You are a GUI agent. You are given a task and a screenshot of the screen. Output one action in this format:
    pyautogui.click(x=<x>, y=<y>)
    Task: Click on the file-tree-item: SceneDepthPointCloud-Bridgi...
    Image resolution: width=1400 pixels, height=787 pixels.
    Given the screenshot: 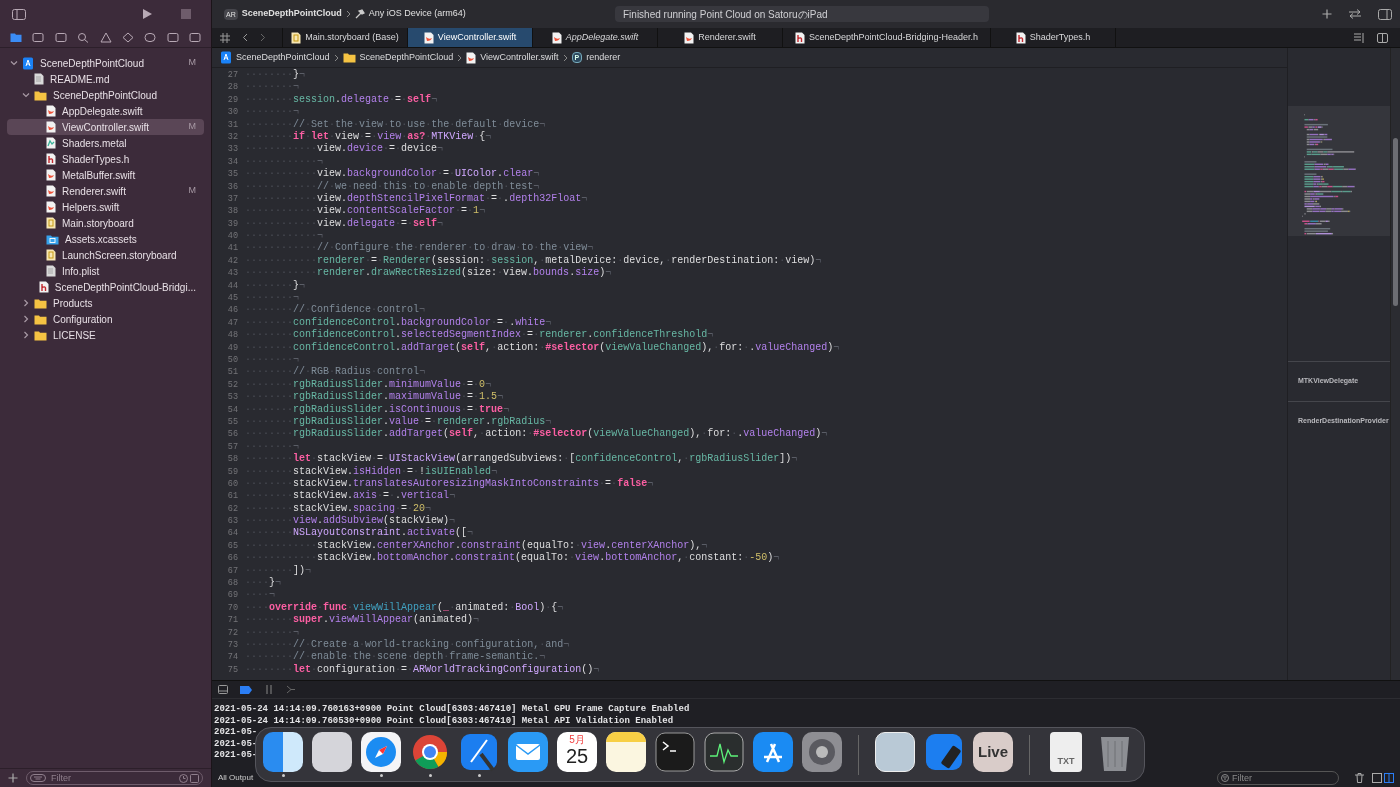 What is the action you would take?
    pyautogui.click(x=105, y=287)
    